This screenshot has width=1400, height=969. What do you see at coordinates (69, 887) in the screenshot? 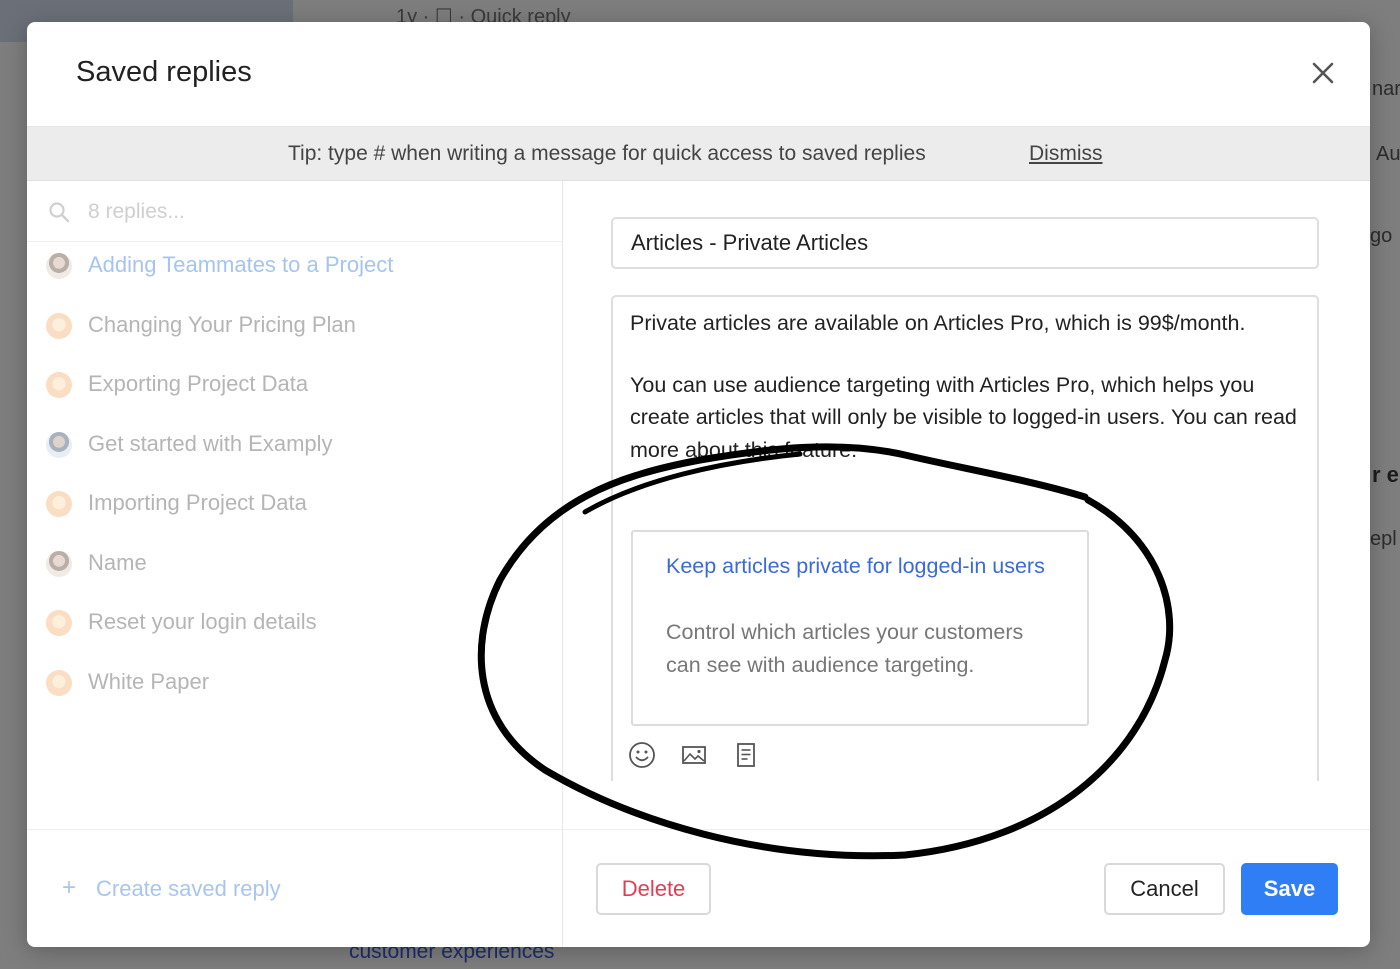
I see `plus-icon: +` at bounding box center [69, 887].